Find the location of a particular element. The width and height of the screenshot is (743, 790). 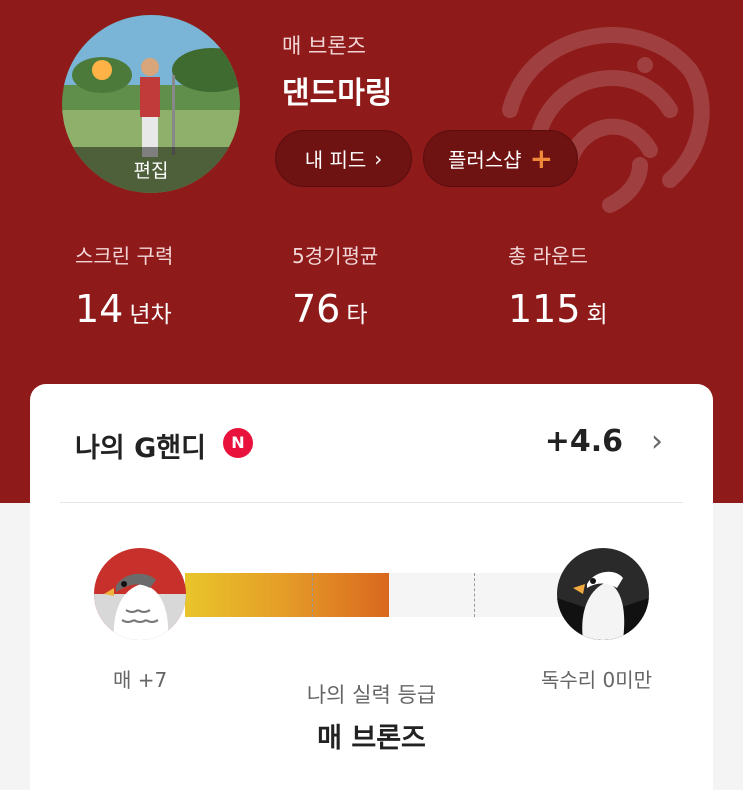

plus-icon: + is located at coordinates (541, 158).